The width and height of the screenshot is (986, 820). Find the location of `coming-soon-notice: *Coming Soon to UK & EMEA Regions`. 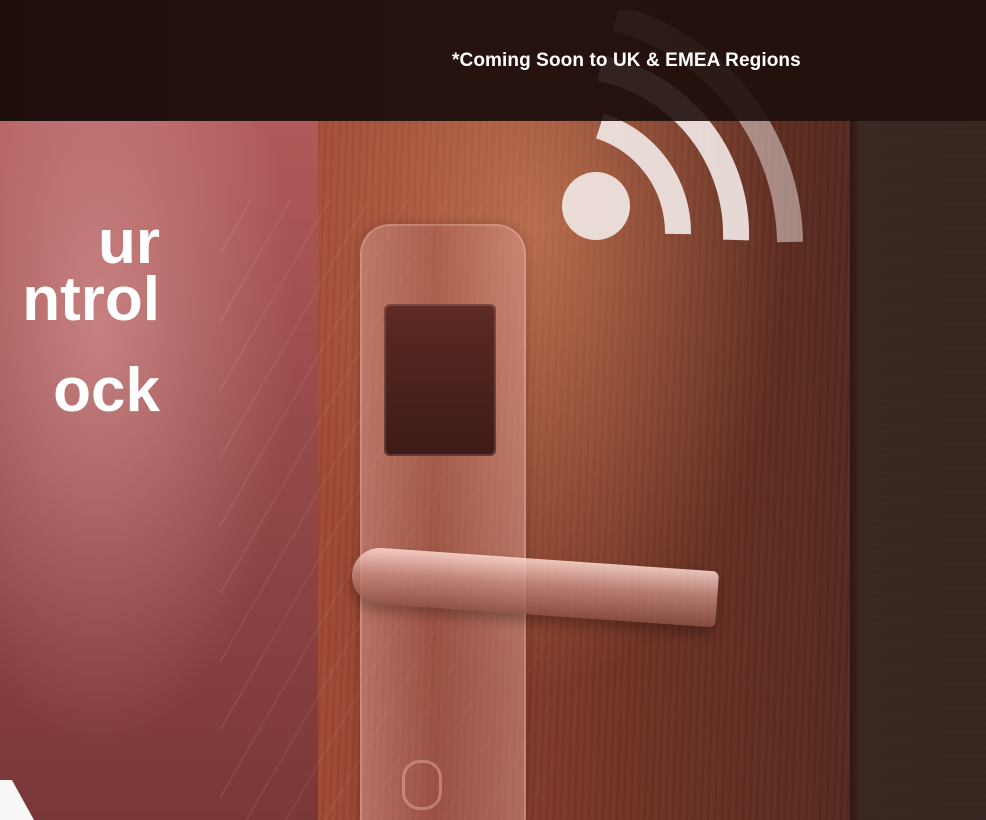

coming-soon-notice: *Coming Soon to UK & EMEA Regions is located at coordinates (626, 60).